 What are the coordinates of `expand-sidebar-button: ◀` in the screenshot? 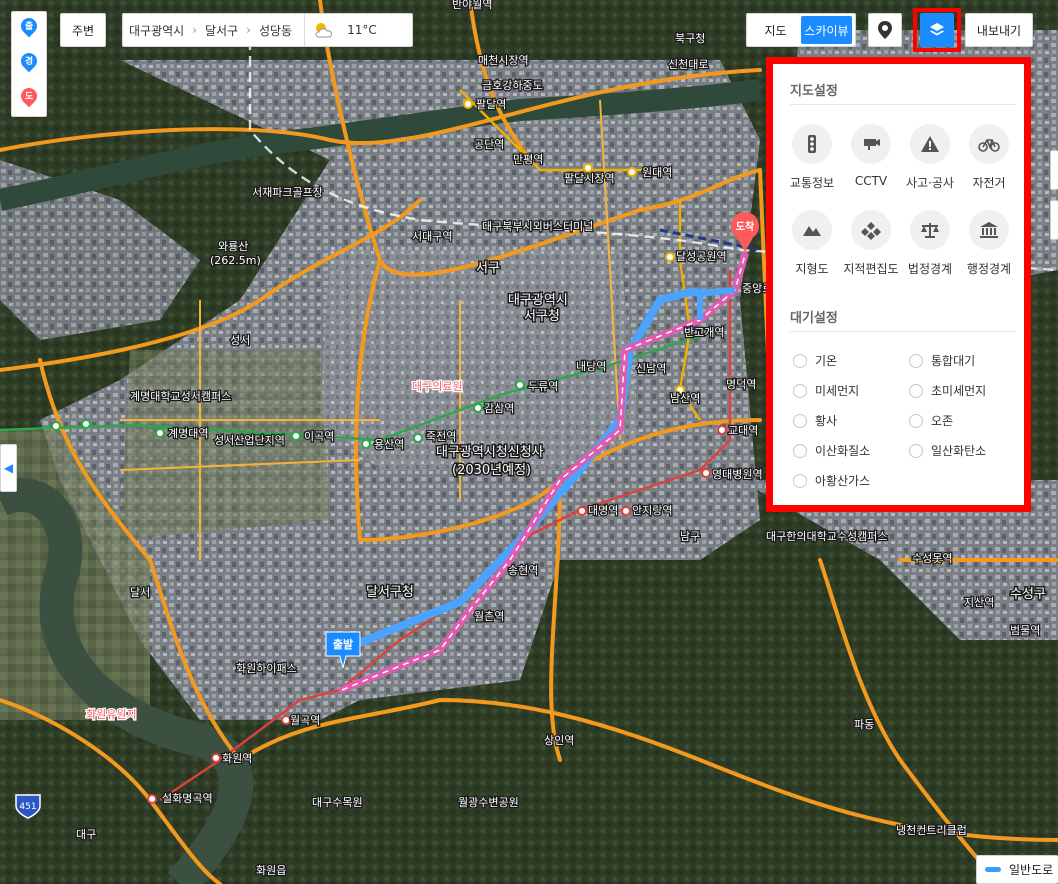 It's located at (8, 468).